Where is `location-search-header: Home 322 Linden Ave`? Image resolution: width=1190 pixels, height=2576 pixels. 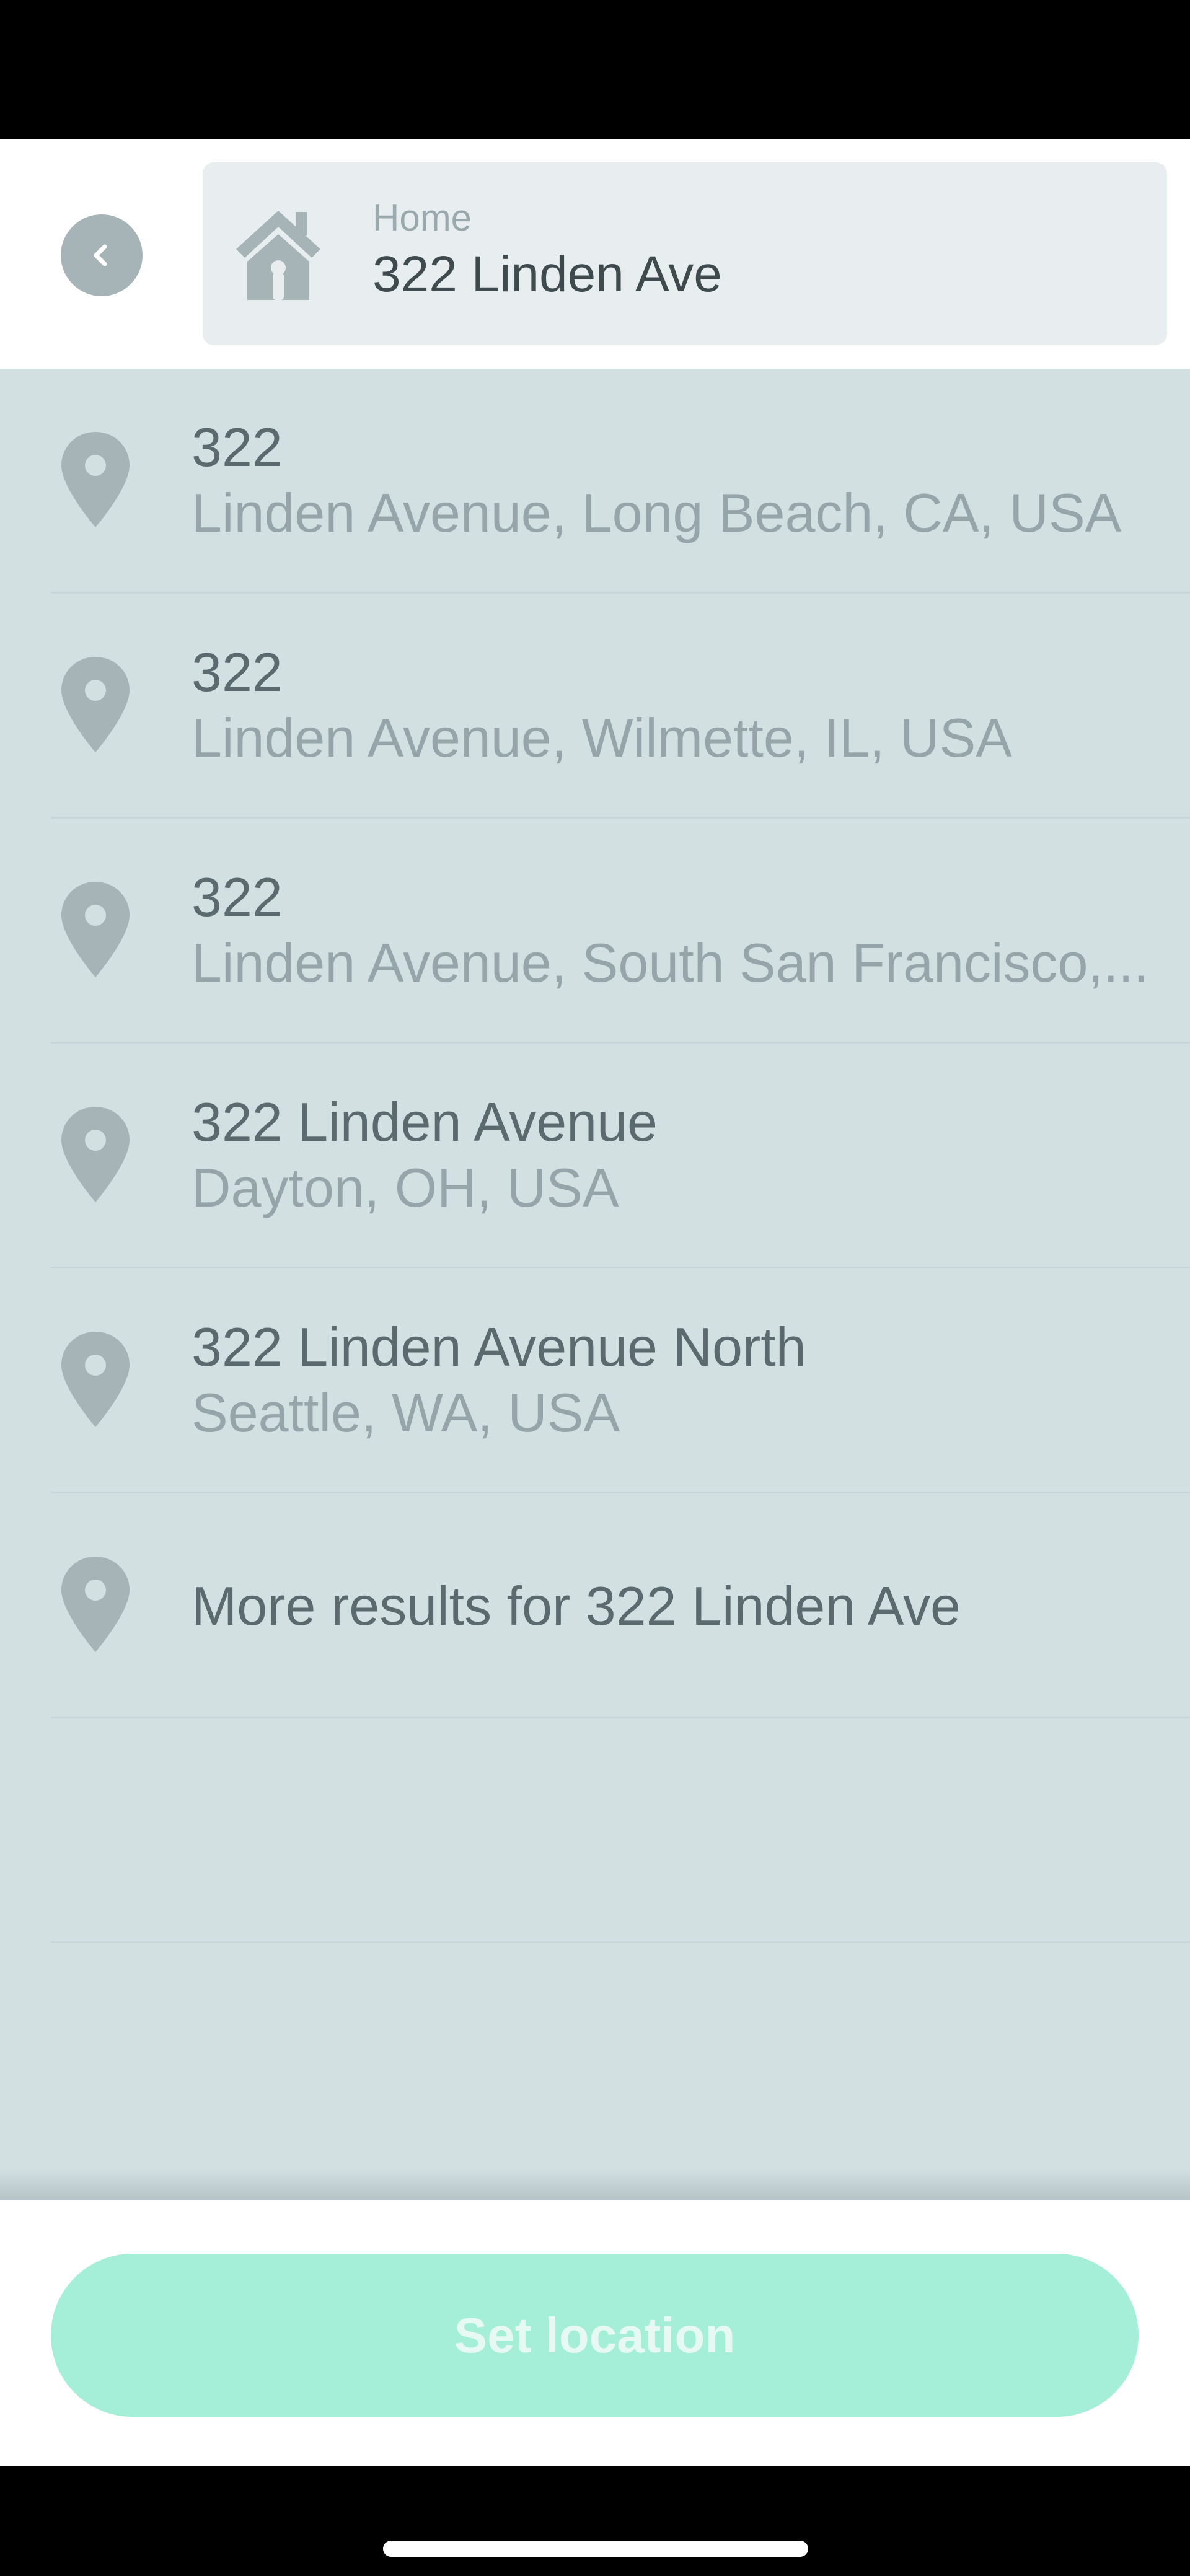
location-search-header: Home 322 Linden Ave is located at coordinates (595, 254).